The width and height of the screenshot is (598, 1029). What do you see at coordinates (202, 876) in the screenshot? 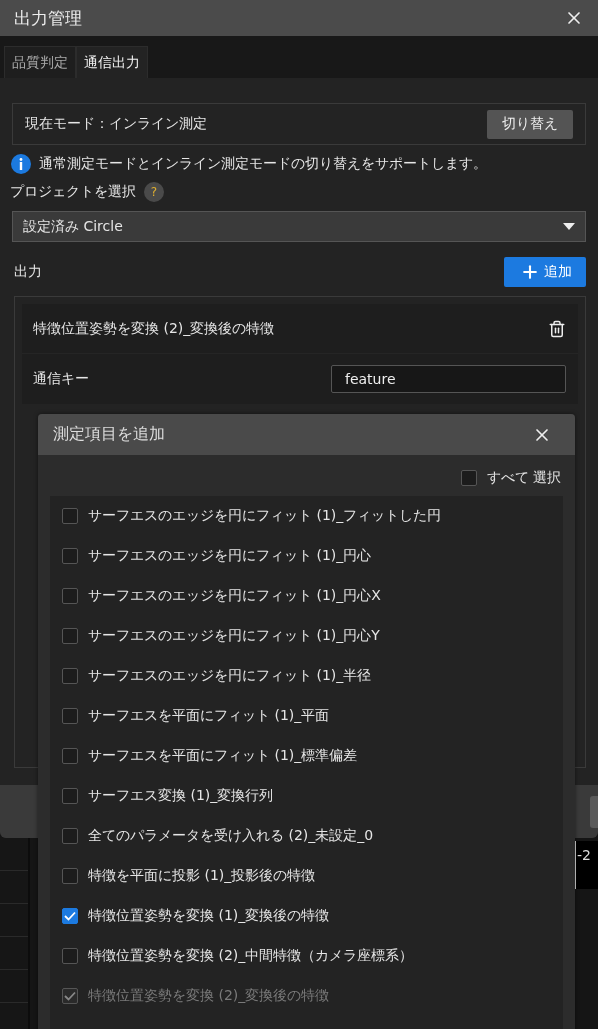
I see `item-label: 特徴を平面に投影 (1)_投影後の特徴` at bounding box center [202, 876].